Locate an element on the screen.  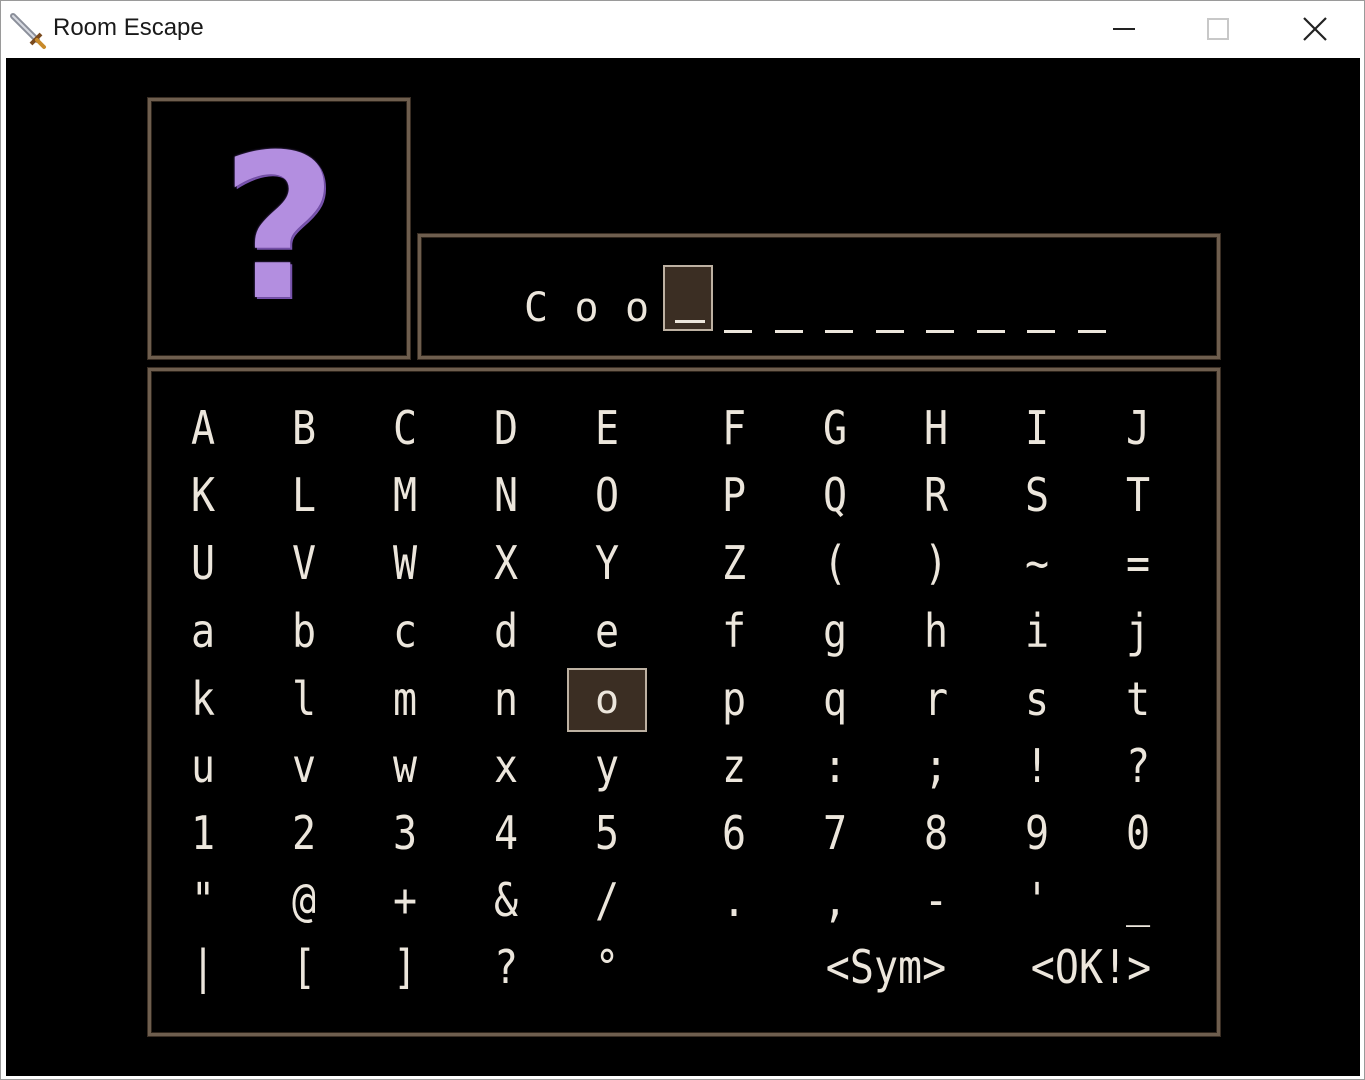
key-6-6: 7 is located at coordinates (835, 834).